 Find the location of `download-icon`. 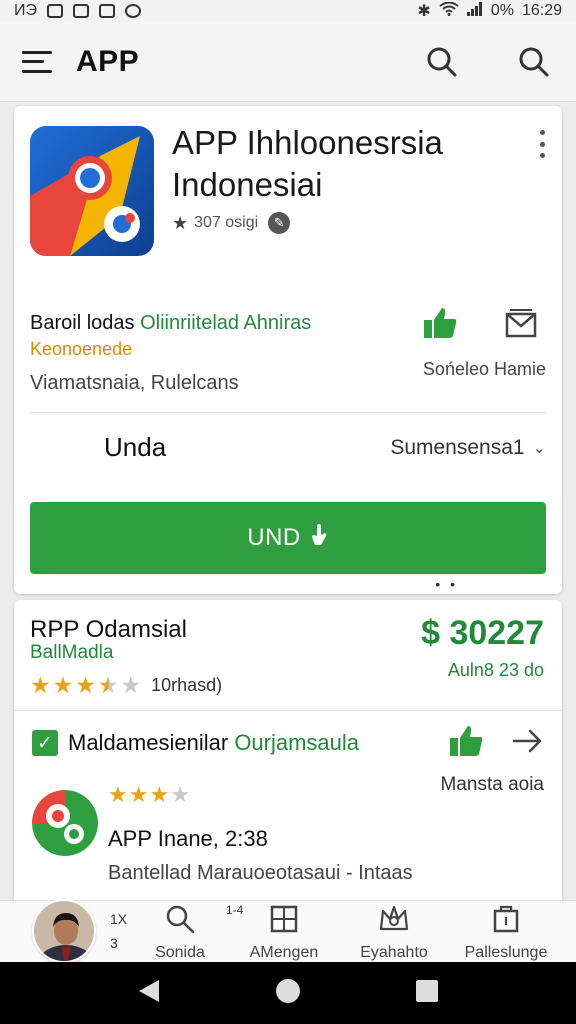

download-icon is located at coordinates (107, 11).